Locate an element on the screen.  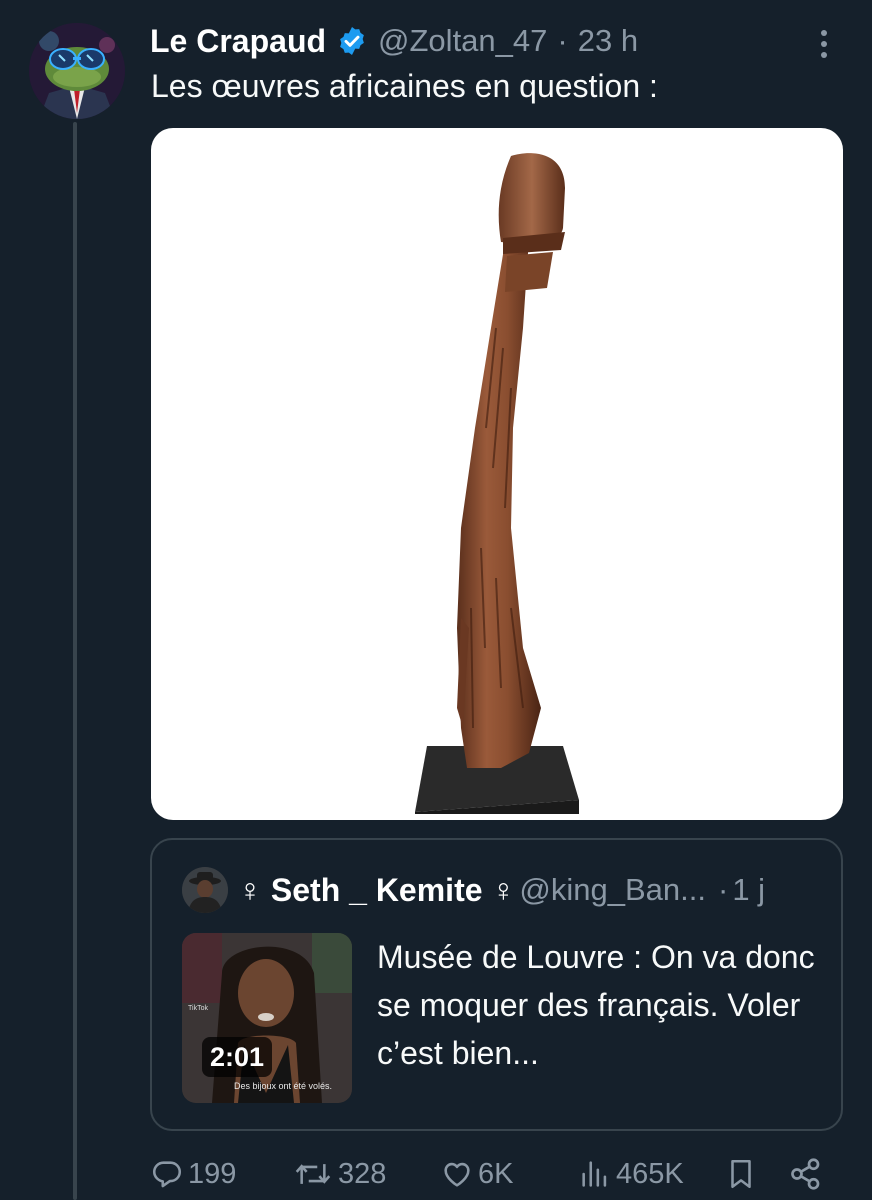
quoted-video-thumbnail: TikTok 2:01 Des bijoux ont été volés. is located at coordinates (267, 1018).